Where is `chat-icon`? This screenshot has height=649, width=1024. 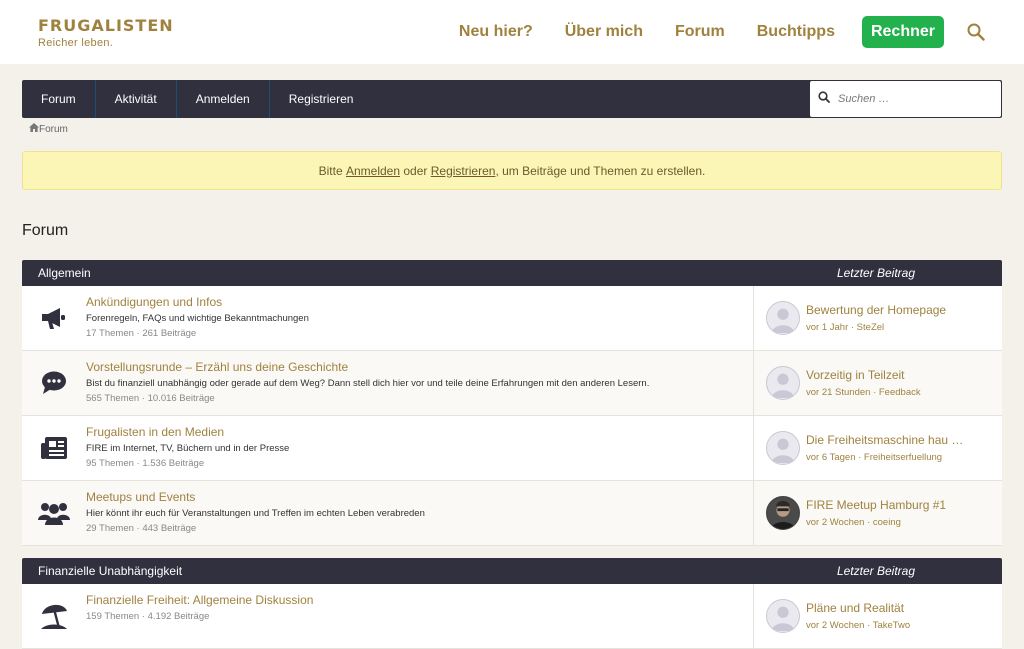
chat-icon is located at coordinates (54, 383).